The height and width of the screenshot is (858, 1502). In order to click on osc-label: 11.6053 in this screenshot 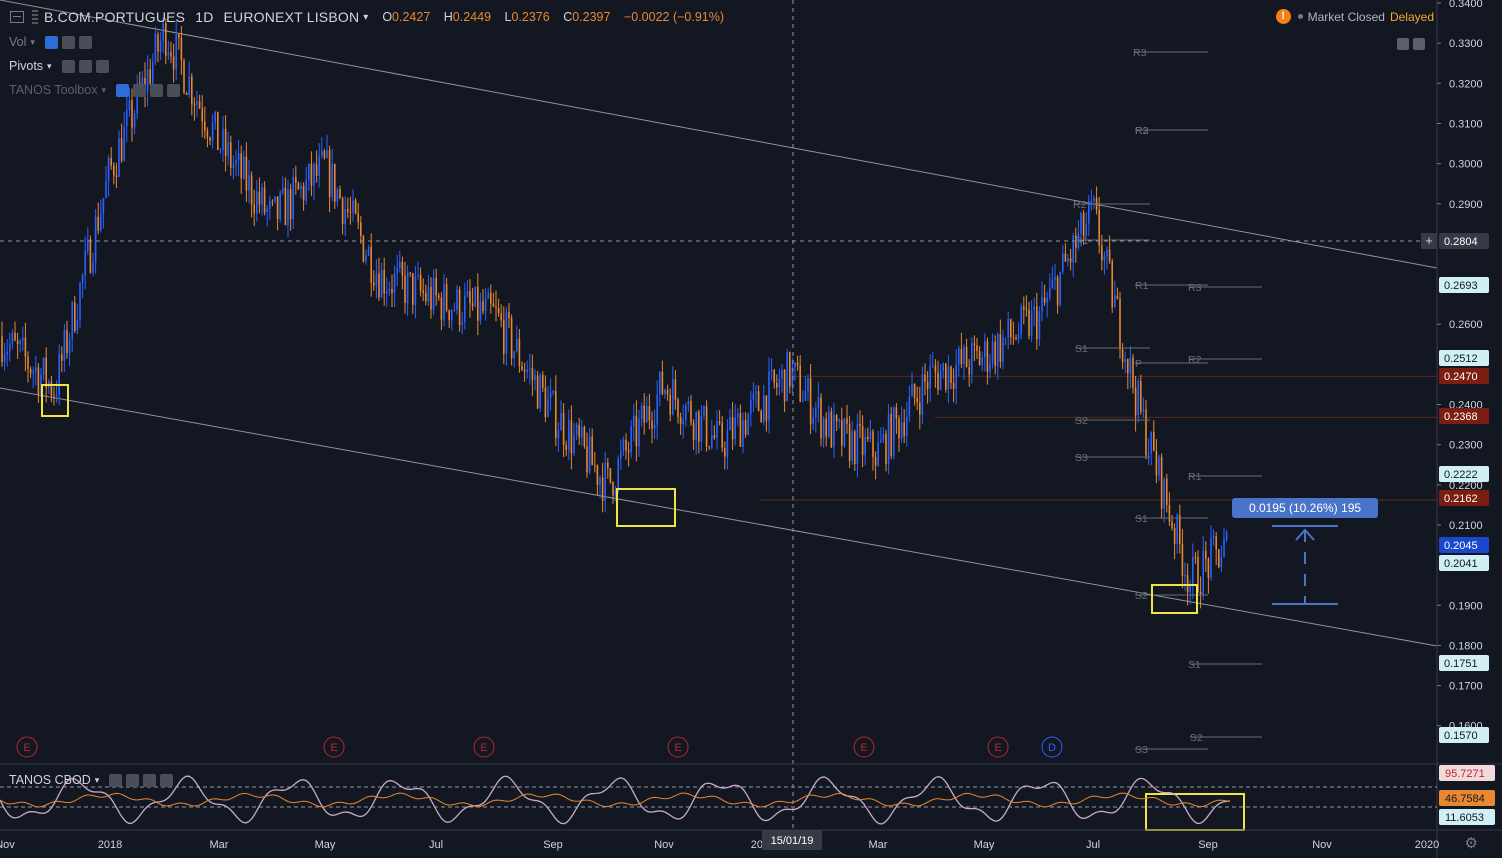, I will do `click(1464, 818)`.